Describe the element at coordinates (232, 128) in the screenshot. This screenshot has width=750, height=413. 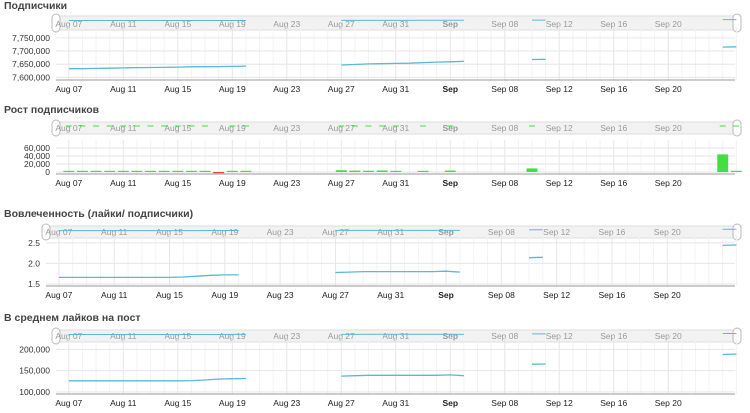
I see `navigator-tick-label: Aug 19` at that location.